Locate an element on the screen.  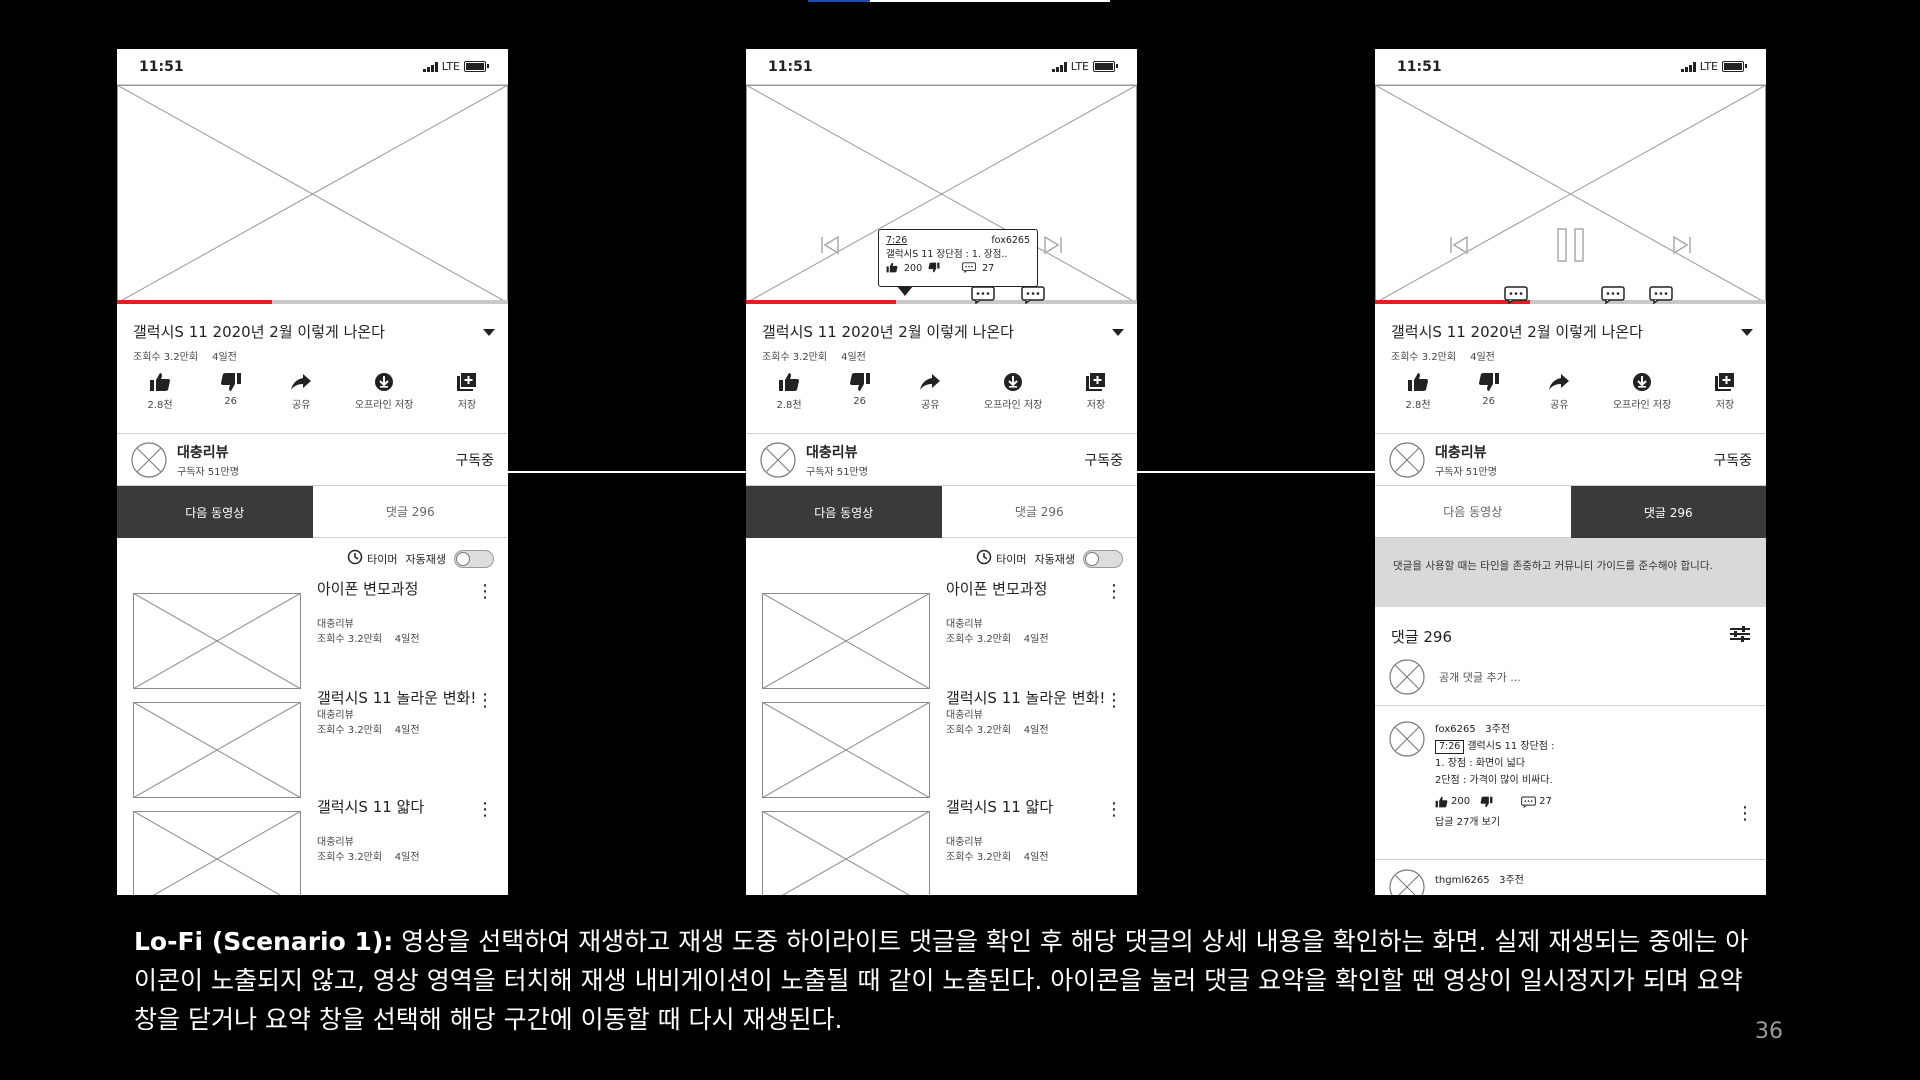
comment-summary-tooltip: 7:26 fox6265 갤럭시S 11 장단점 : 1. 장점.. 200 27 is located at coordinates (958, 262).